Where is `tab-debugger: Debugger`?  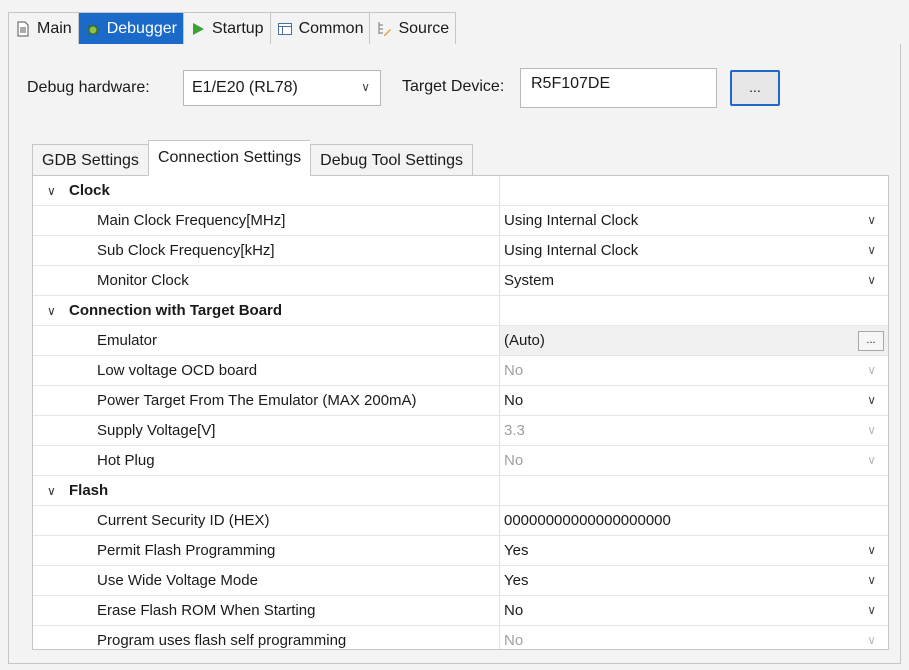
tab-debugger: Debugger is located at coordinates (130, 28).